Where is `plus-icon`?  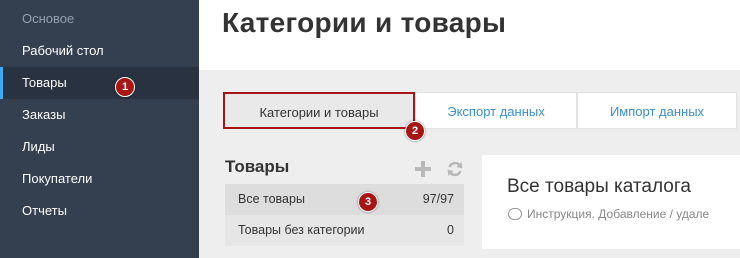 plus-icon is located at coordinates (423, 170).